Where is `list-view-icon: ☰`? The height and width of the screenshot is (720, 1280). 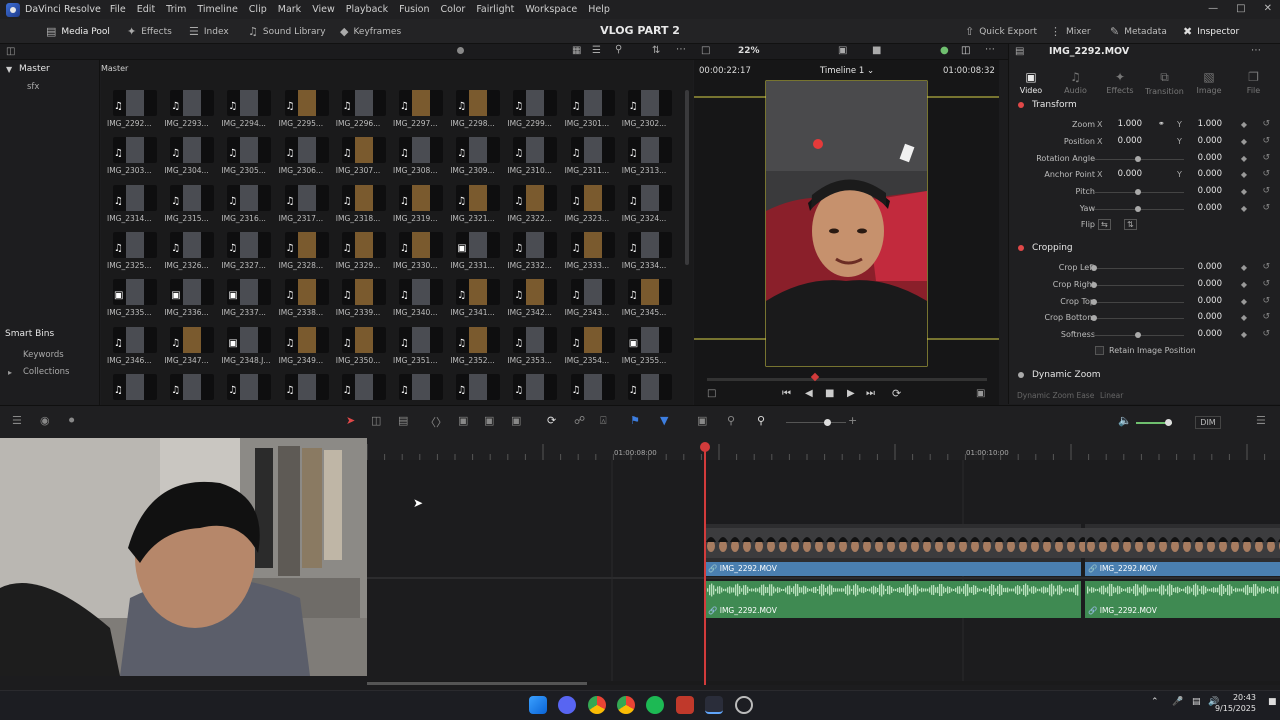
list-view-icon: ☰ is located at coordinates (596, 50).